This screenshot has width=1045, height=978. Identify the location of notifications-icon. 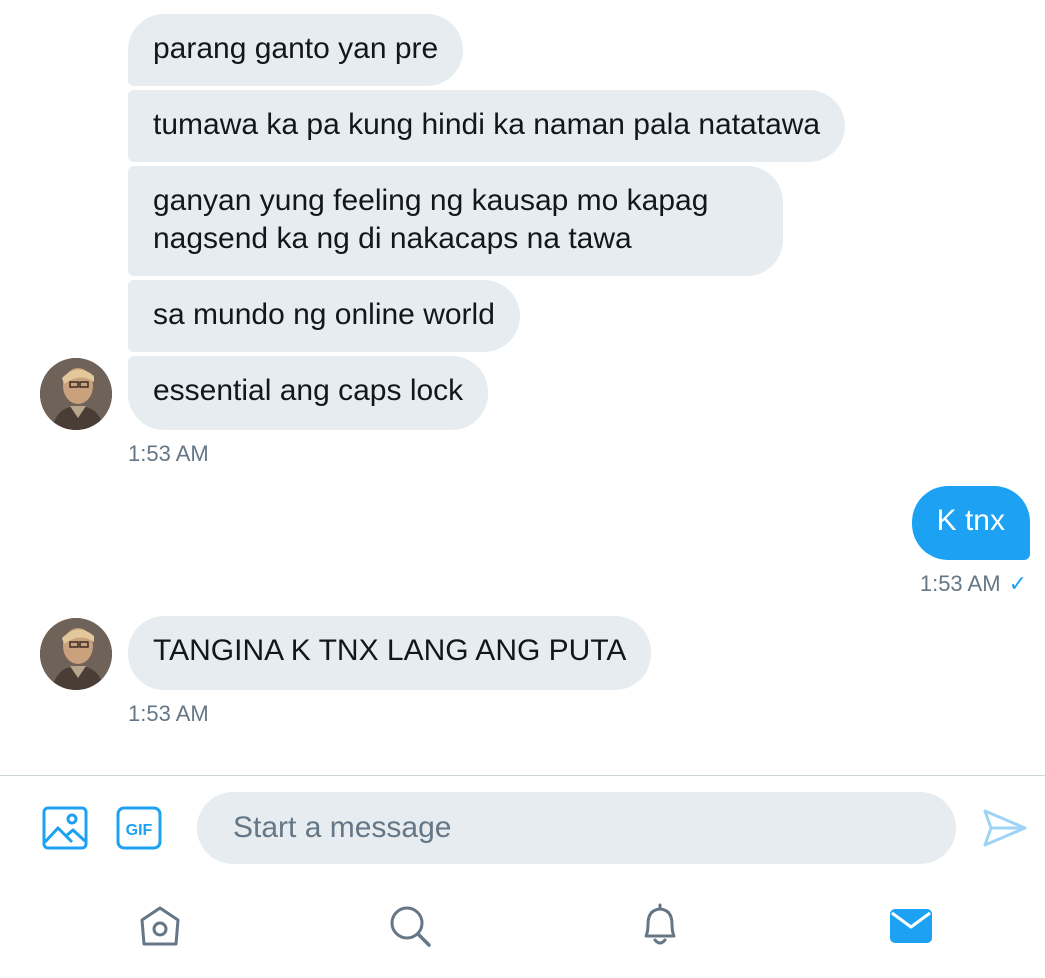
(660, 925).